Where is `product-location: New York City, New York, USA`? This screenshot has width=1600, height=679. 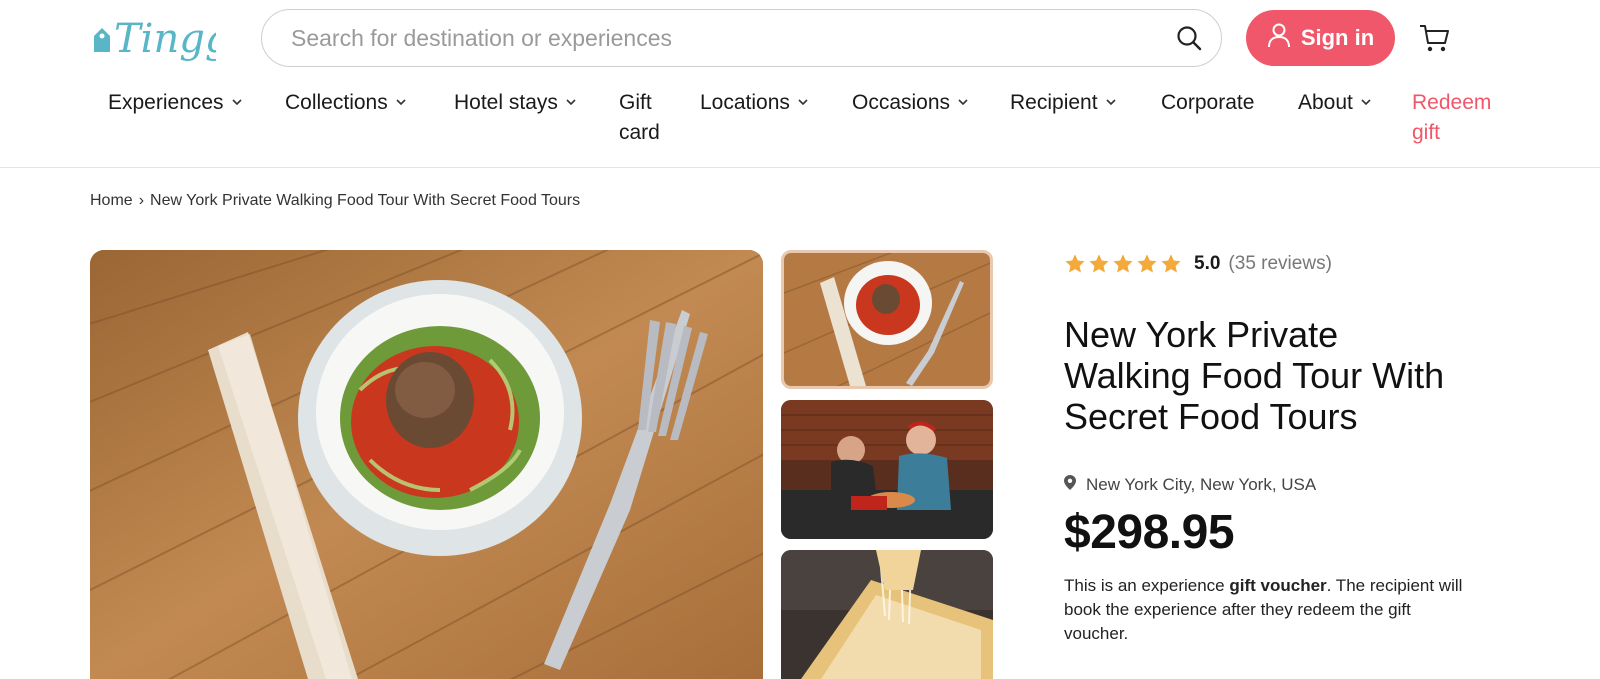 product-location: New York City, New York, USA is located at coordinates (1274, 485).